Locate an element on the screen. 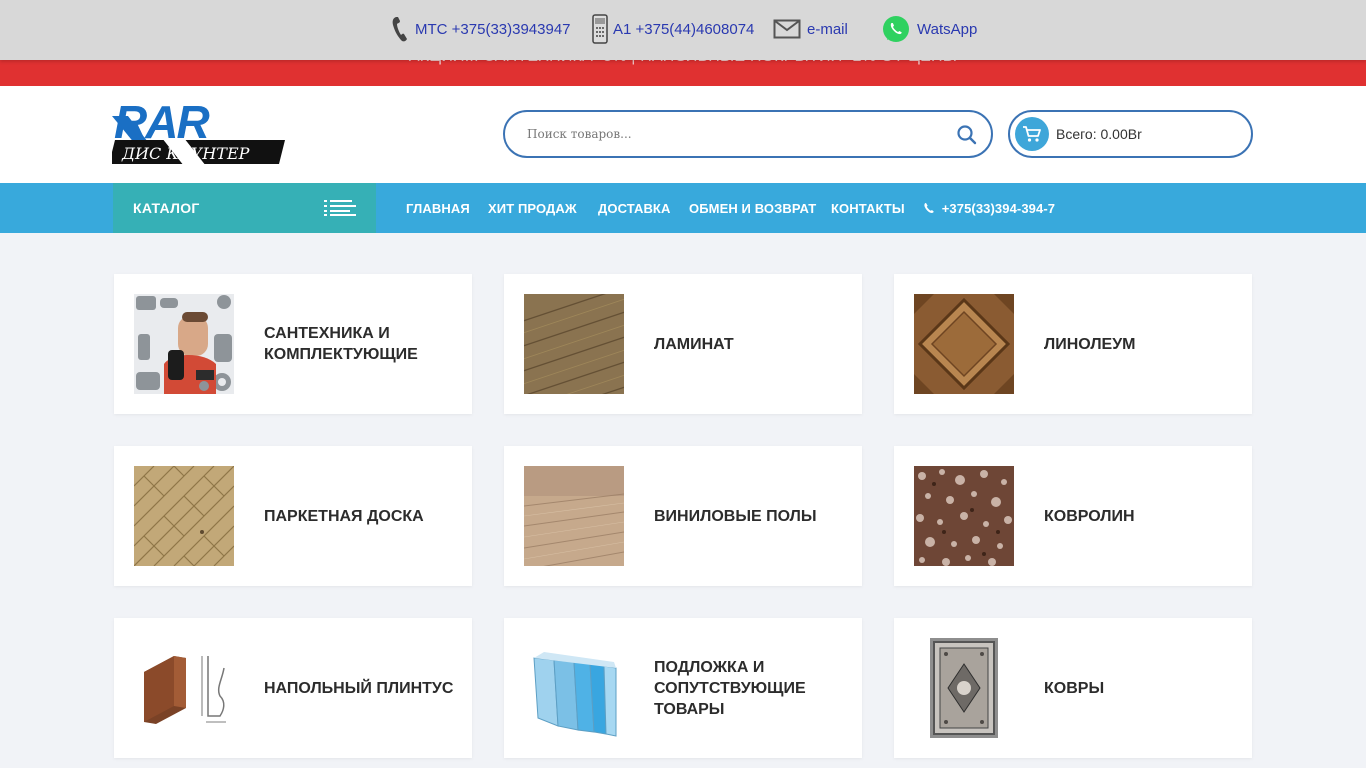  search-input is located at coordinates (732, 134).